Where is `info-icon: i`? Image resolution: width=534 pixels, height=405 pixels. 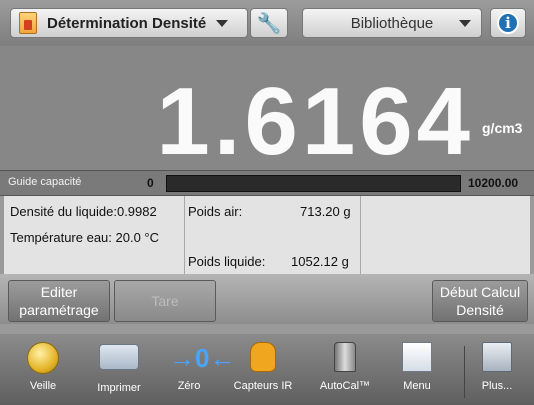 info-icon: i is located at coordinates (508, 23).